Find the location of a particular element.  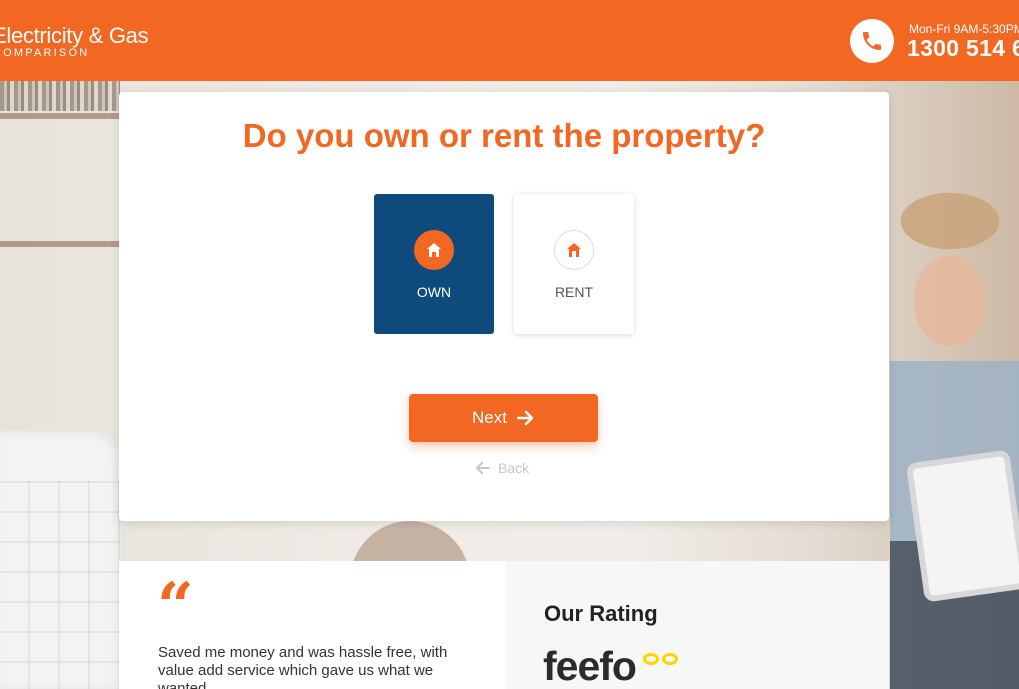

family-figure is located at coordinates (954, 425).